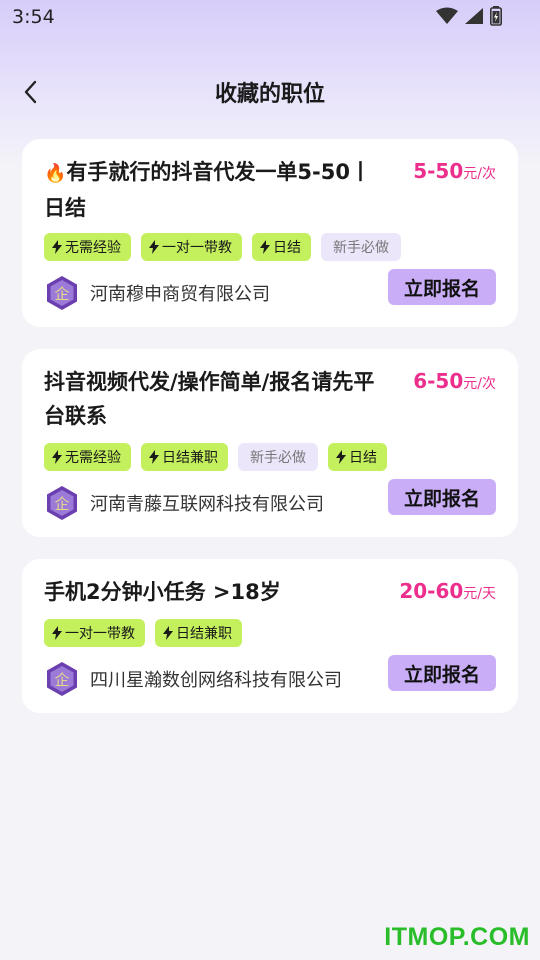  What do you see at coordinates (496, 16) in the screenshot?
I see `battery-icon` at bounding box center [496, 16].